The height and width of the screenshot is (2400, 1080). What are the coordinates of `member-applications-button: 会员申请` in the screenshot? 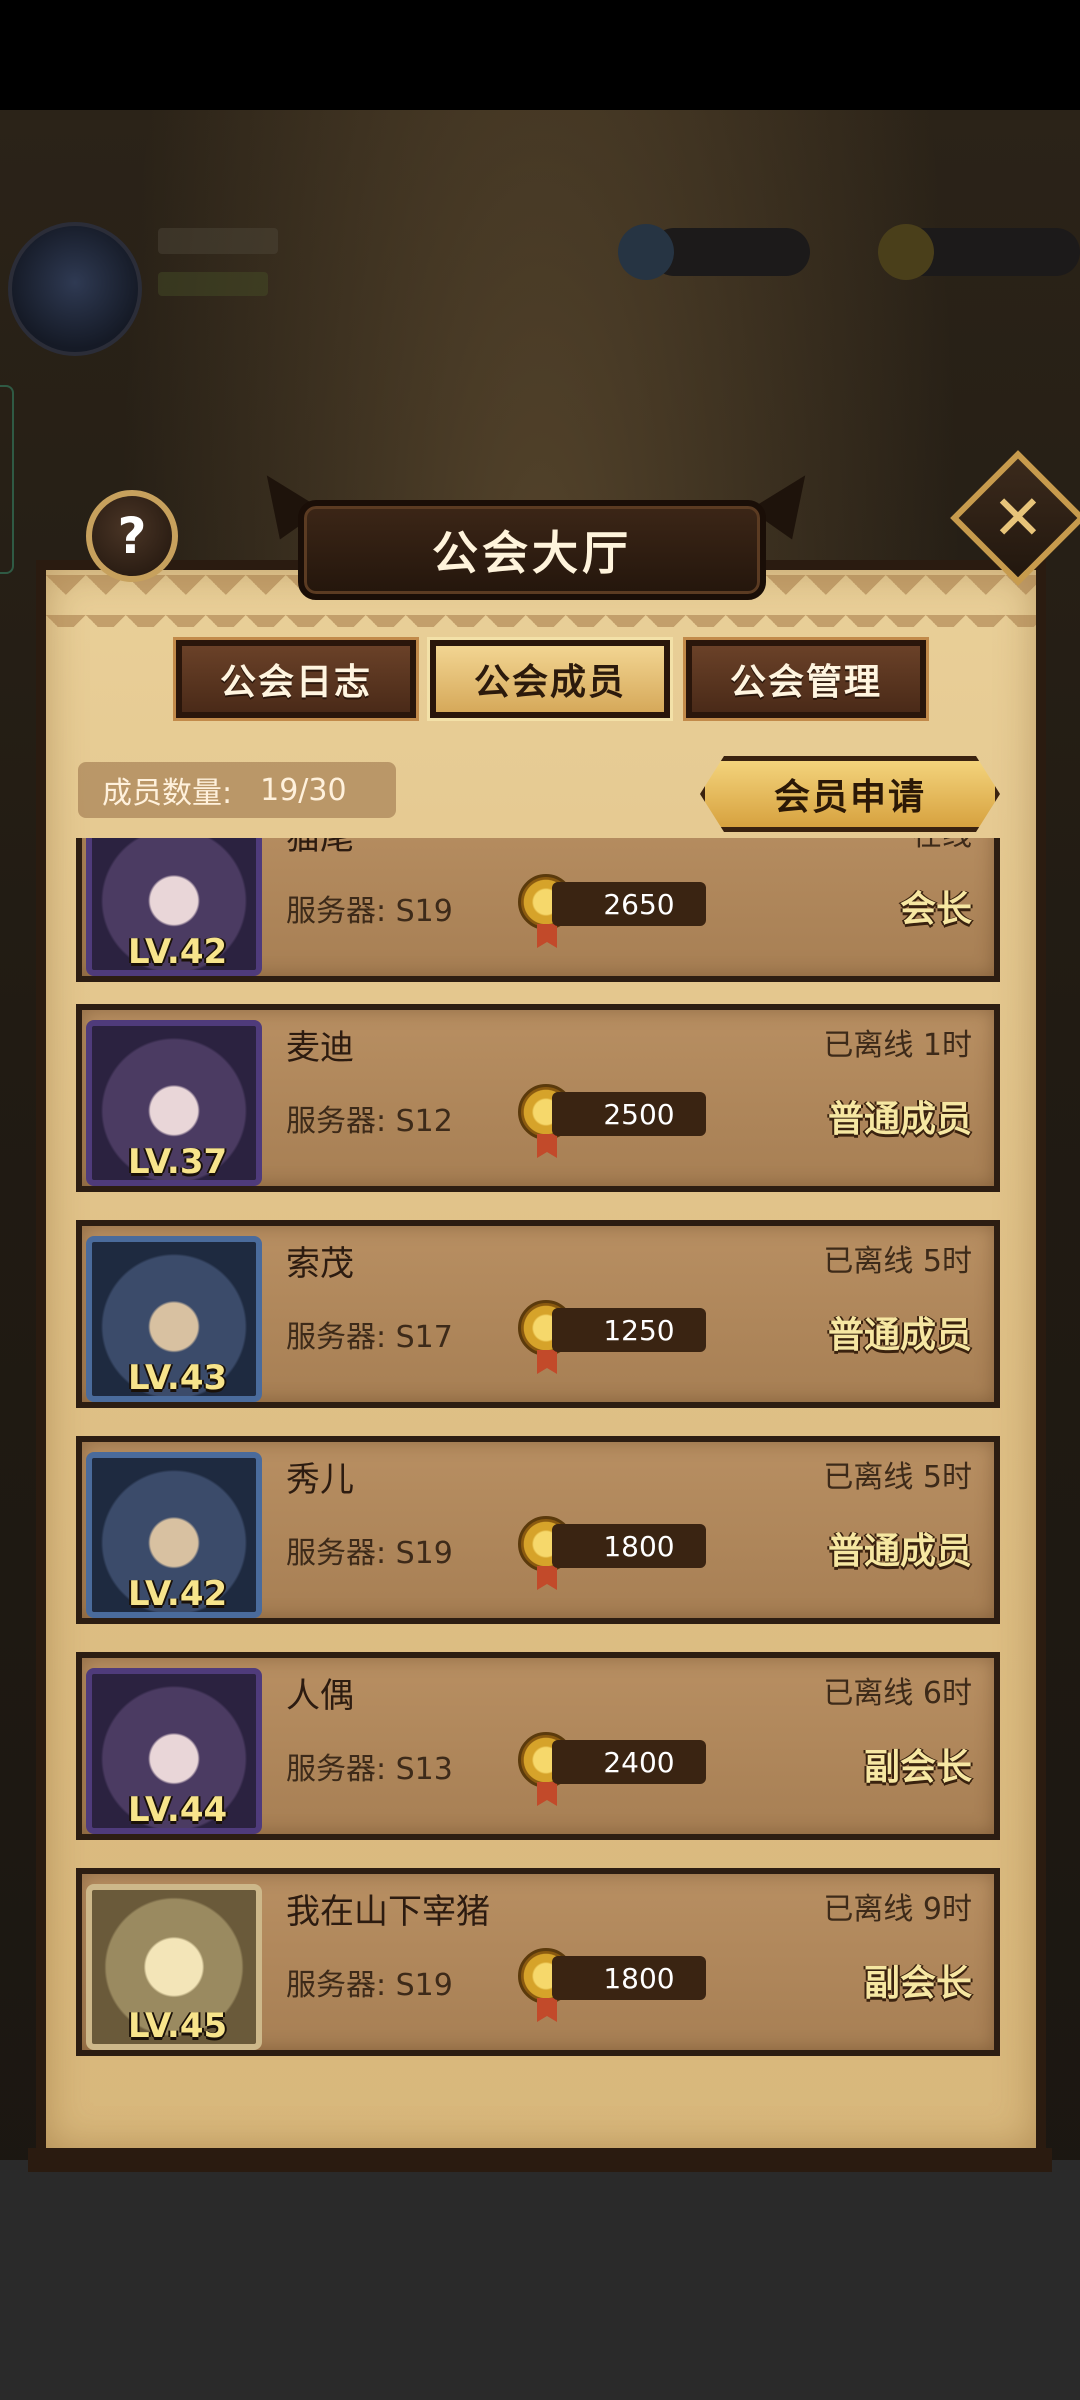 It's located at (850, 794).